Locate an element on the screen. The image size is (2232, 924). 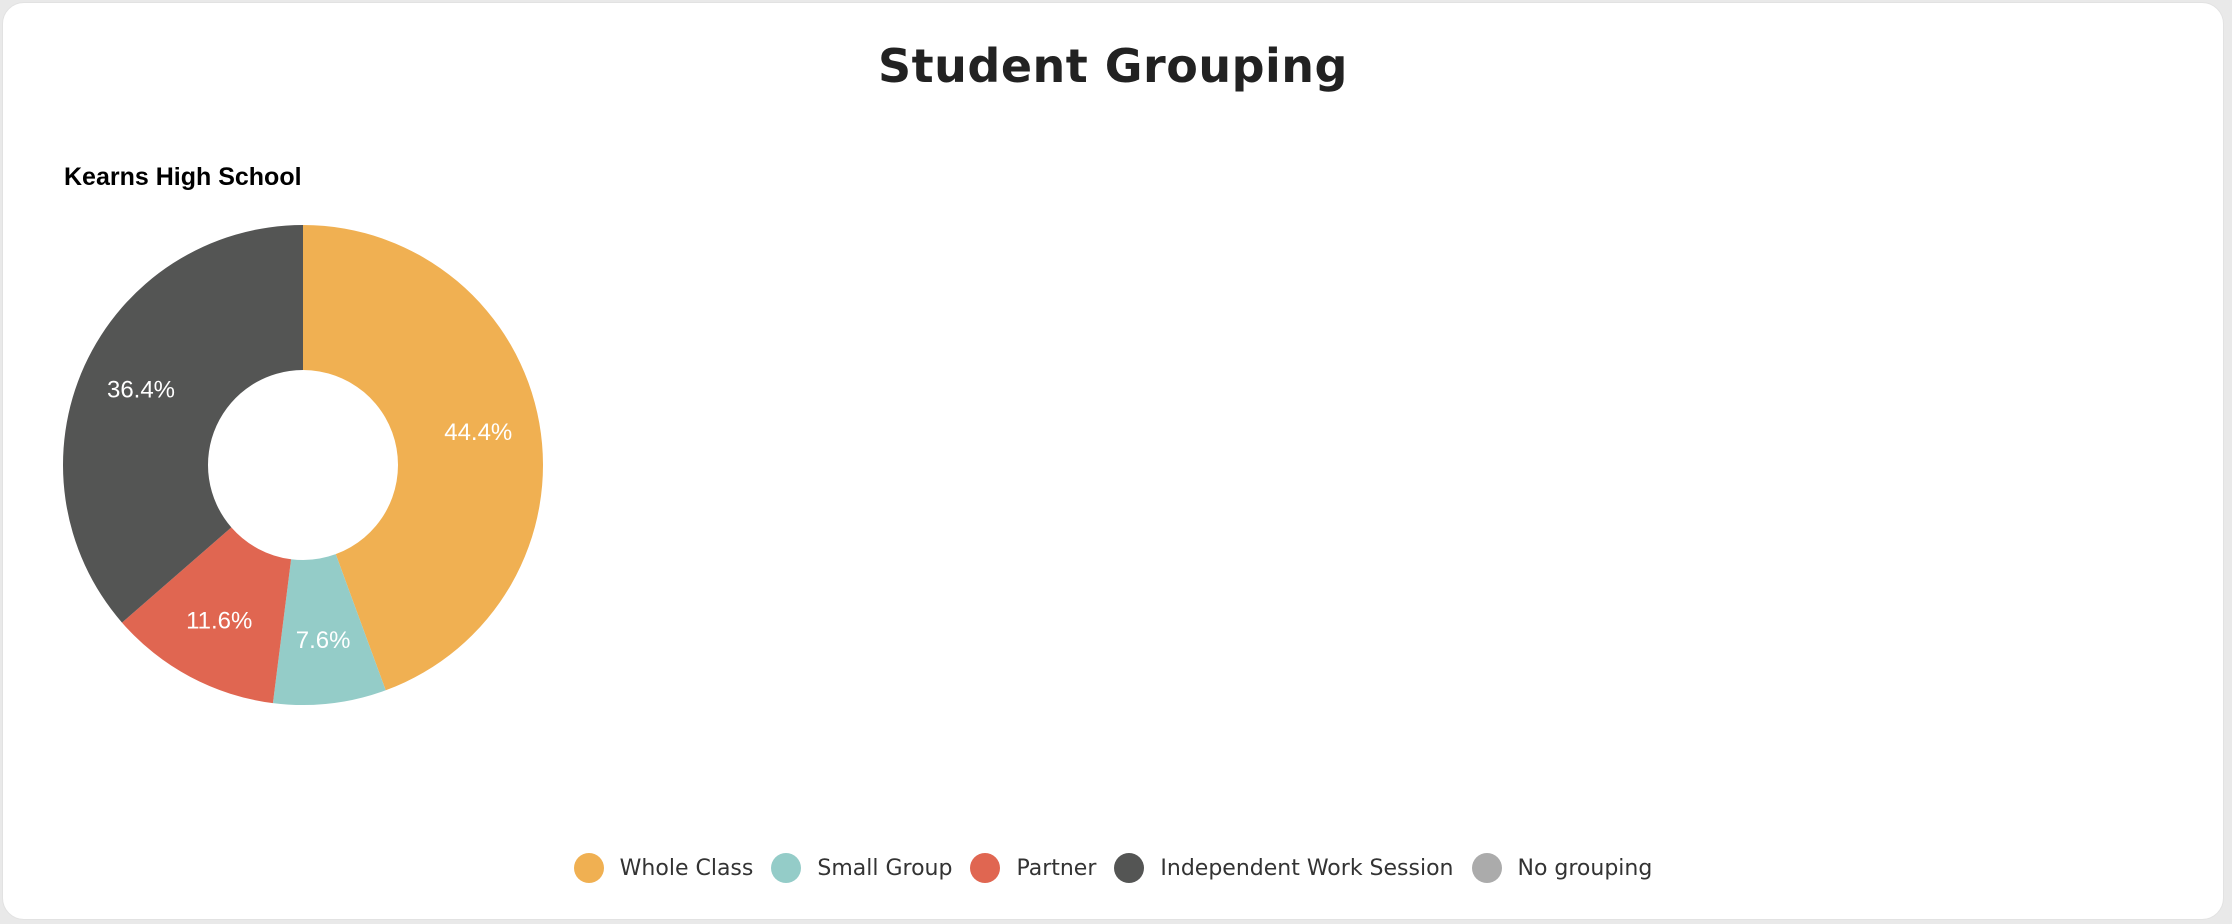
legend-label: Partner is located at coordinates (1056, 868).